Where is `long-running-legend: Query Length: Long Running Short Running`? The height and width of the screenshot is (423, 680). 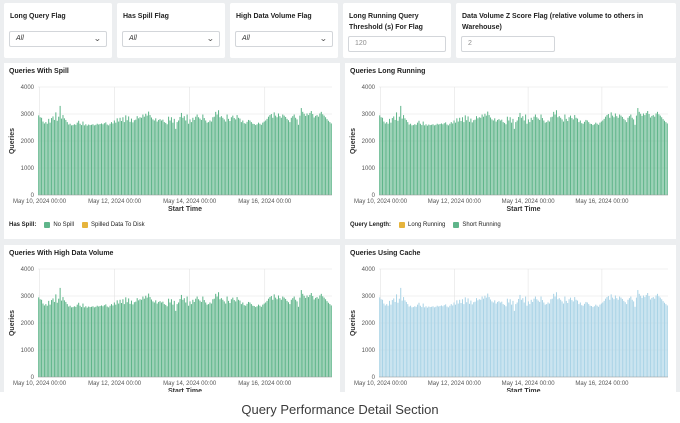 long-running-legend: Query Length: Long Running Short Running is located at coordinates (425, 225).